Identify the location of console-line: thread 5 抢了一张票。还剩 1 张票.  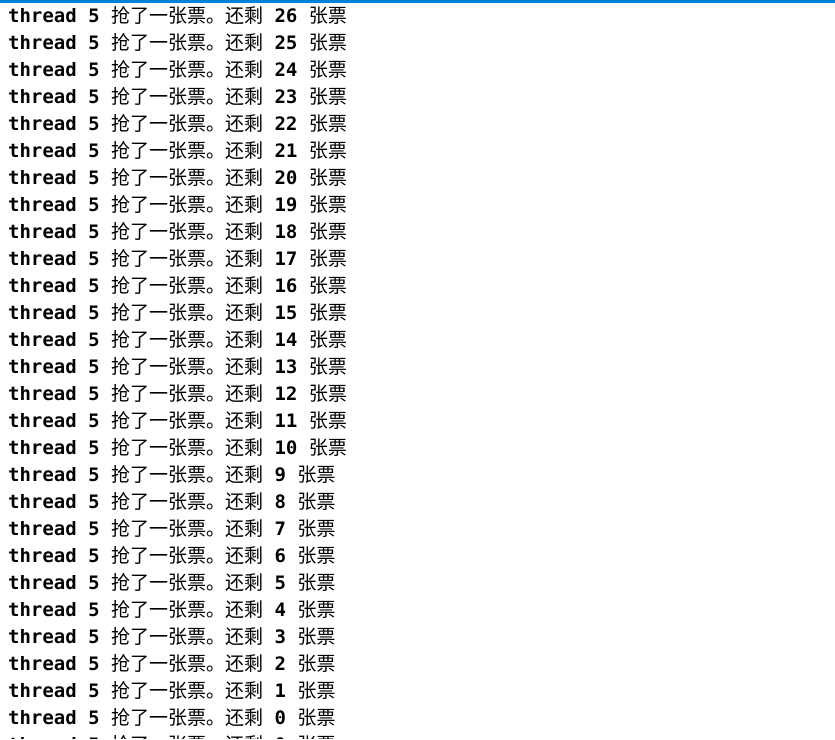
(417, 691).